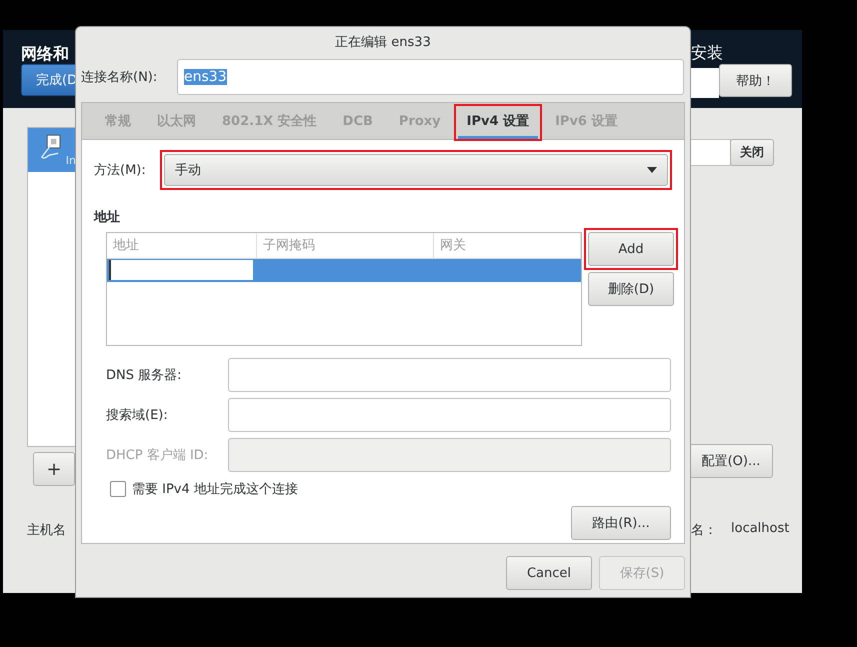  Describe the element at coordinates (182, 245) in the screenshot. I see `column-header: 地址` at that location.